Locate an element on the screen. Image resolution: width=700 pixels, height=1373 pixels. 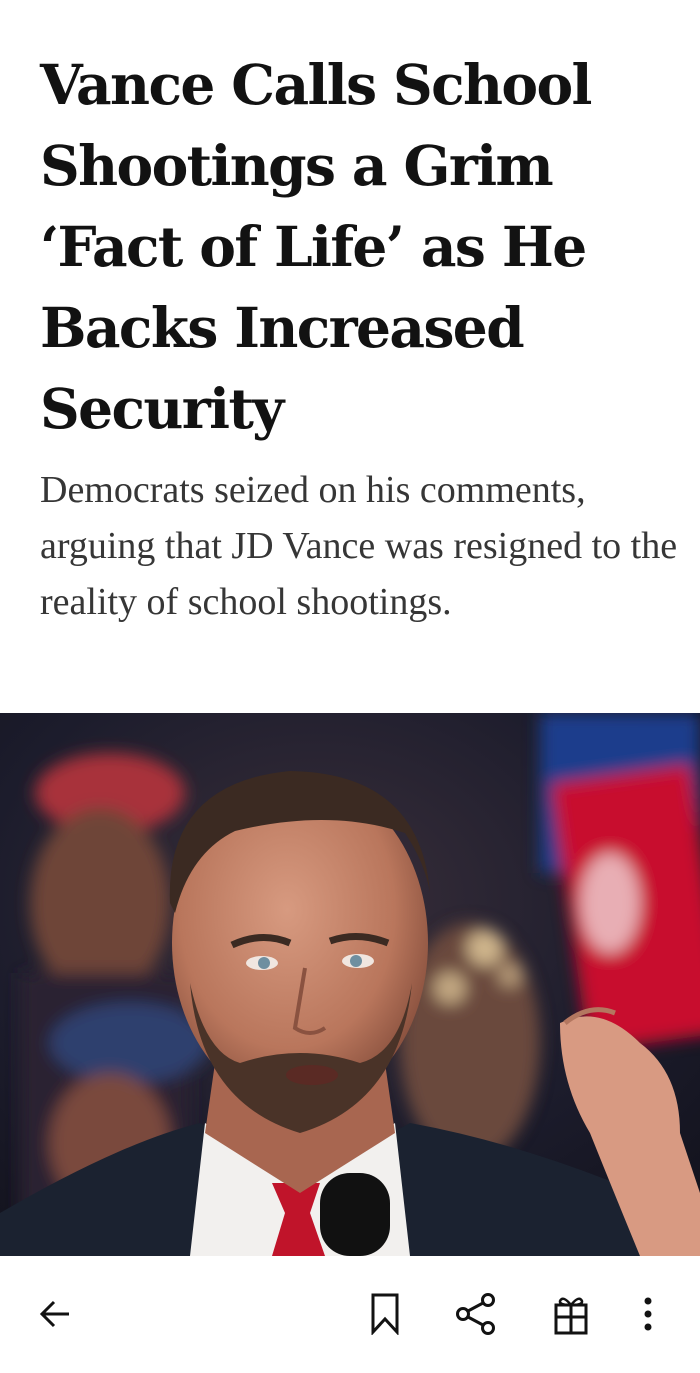
bottom-toolbar is located at coordinates (350, 1314).